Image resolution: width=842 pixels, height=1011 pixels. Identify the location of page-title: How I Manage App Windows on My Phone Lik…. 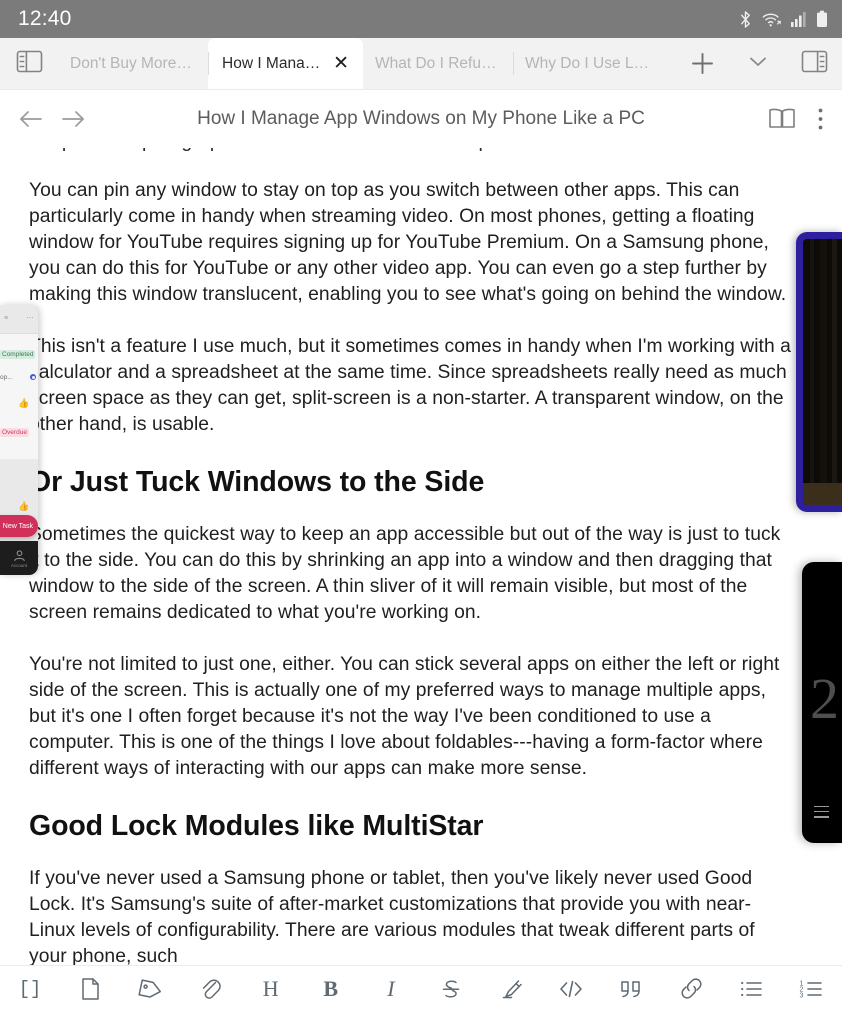
(421, 118).